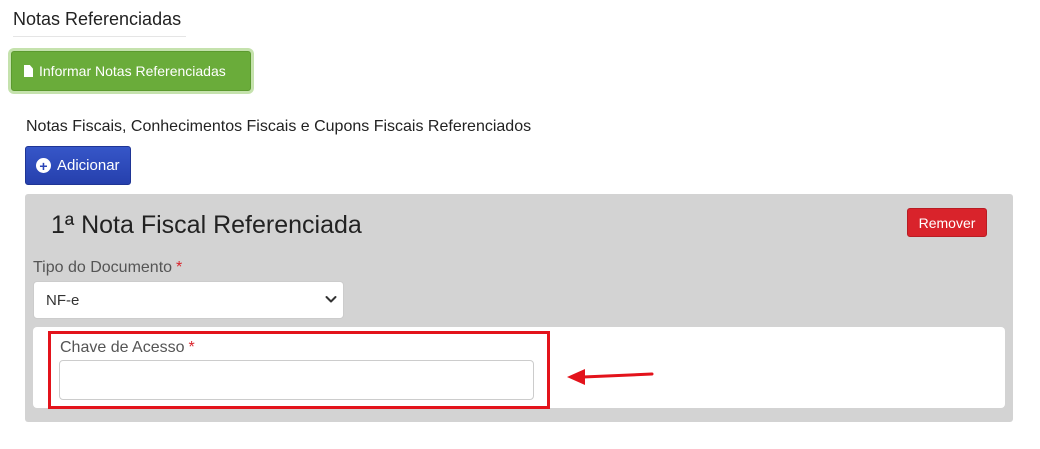 The width and height of the screenshot is (1040, 449). Describe the element at coordinates (947, 222) in the screenshot. I see `remover-button: Remover` at that location.